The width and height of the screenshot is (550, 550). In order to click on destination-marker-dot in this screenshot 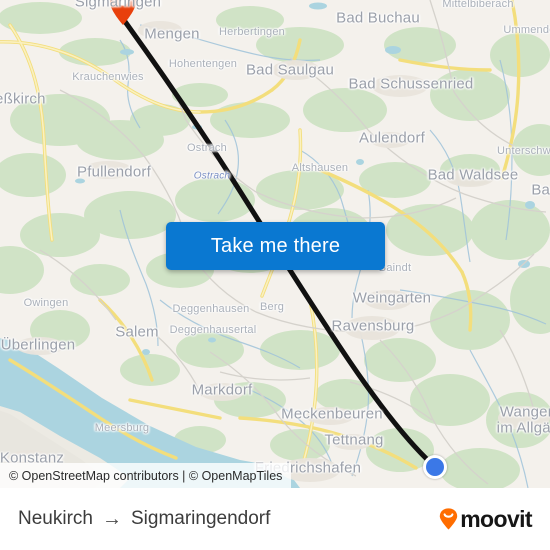, I will do `click(435, 467)`.